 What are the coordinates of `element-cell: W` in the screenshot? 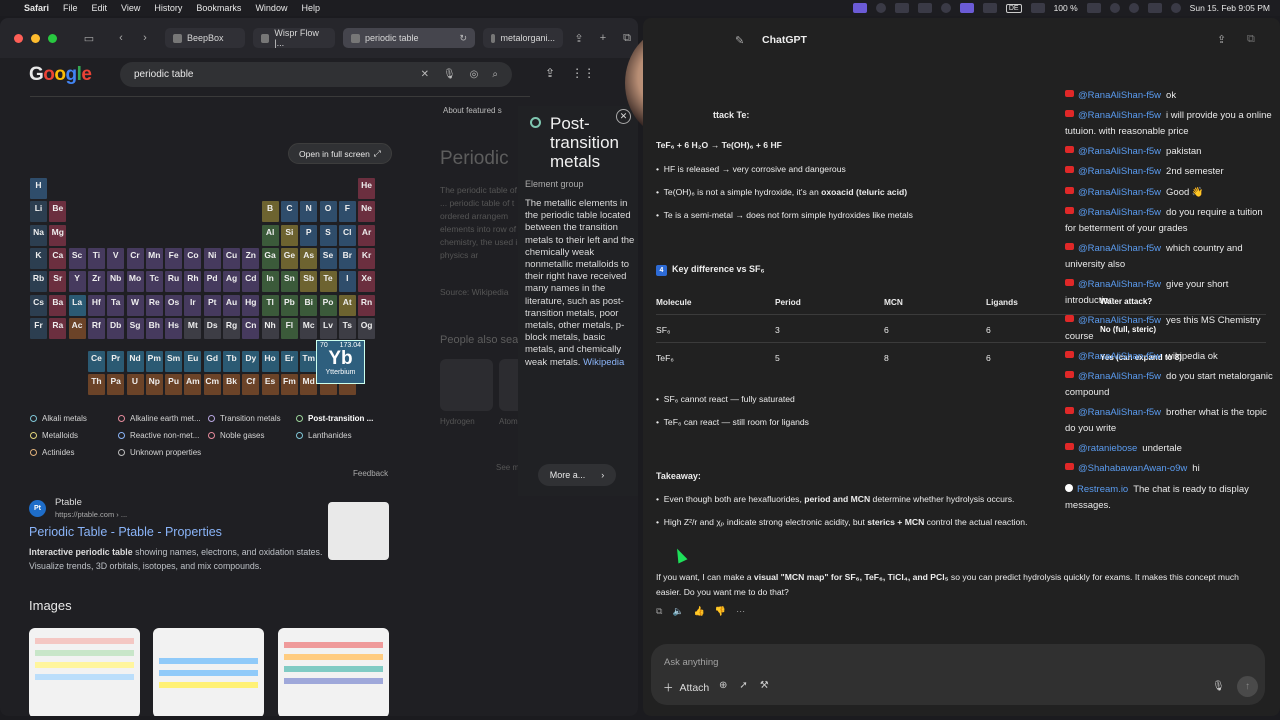 It's located at (135, 305).